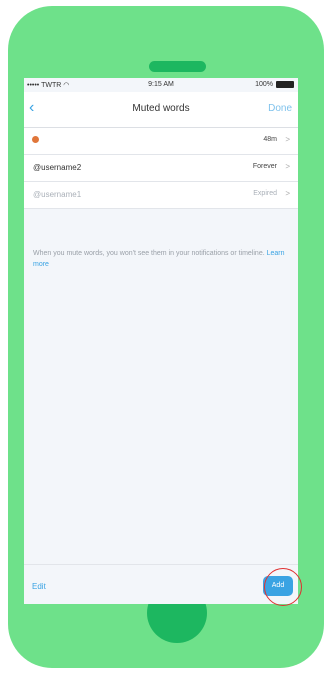 The image size is (327, 673). I want to click on status-battery-group: 100%, so click(274, 84).